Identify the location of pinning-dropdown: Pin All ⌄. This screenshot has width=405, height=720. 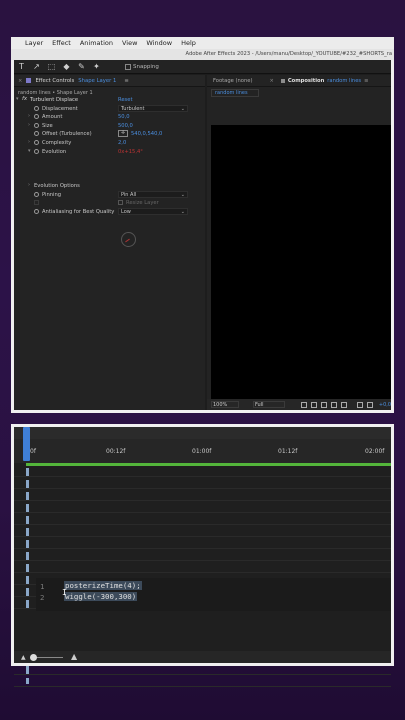
(153, 194).